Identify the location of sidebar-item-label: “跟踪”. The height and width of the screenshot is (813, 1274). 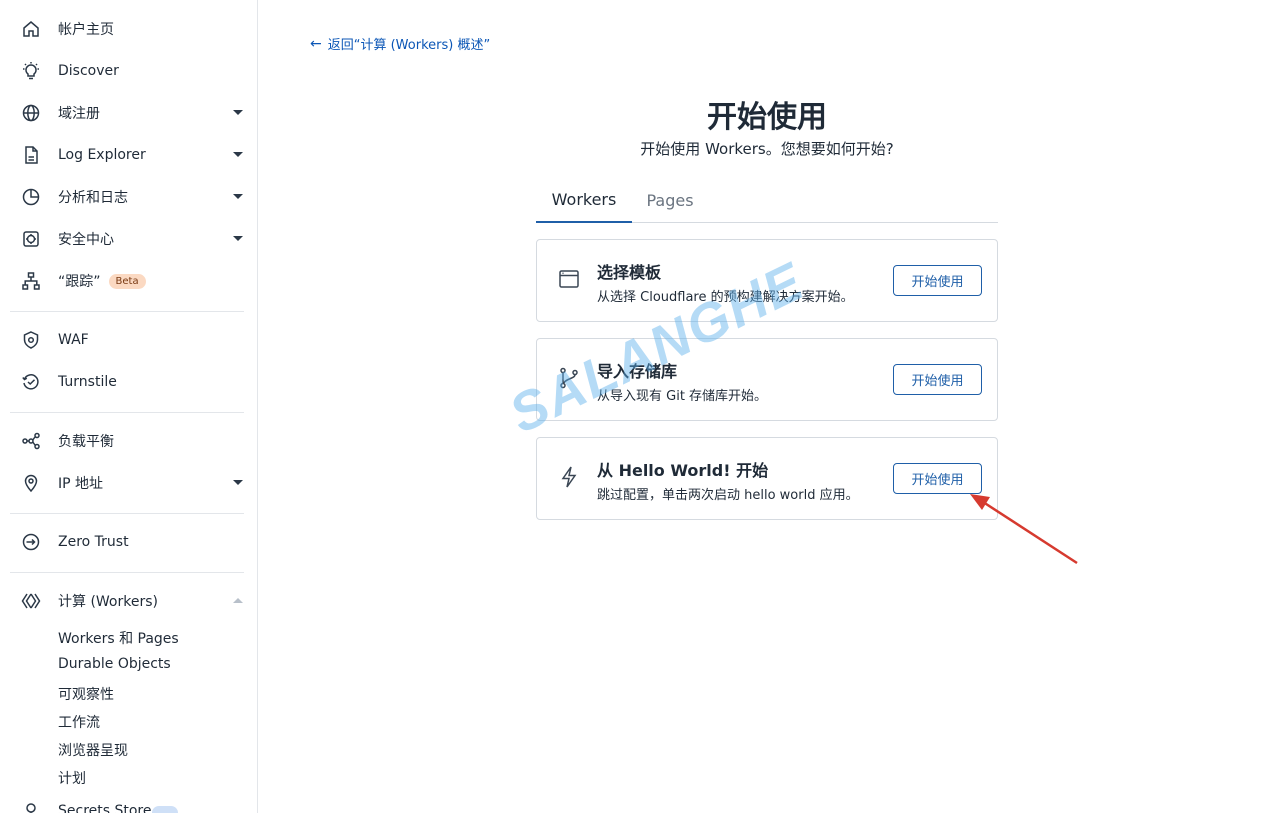
(79, 282).